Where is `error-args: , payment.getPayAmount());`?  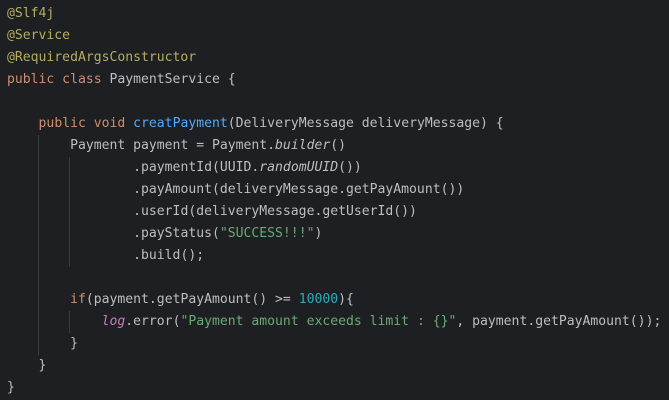
error-args: , payment.getPayAmount()); is located at coordinates (559, 321).